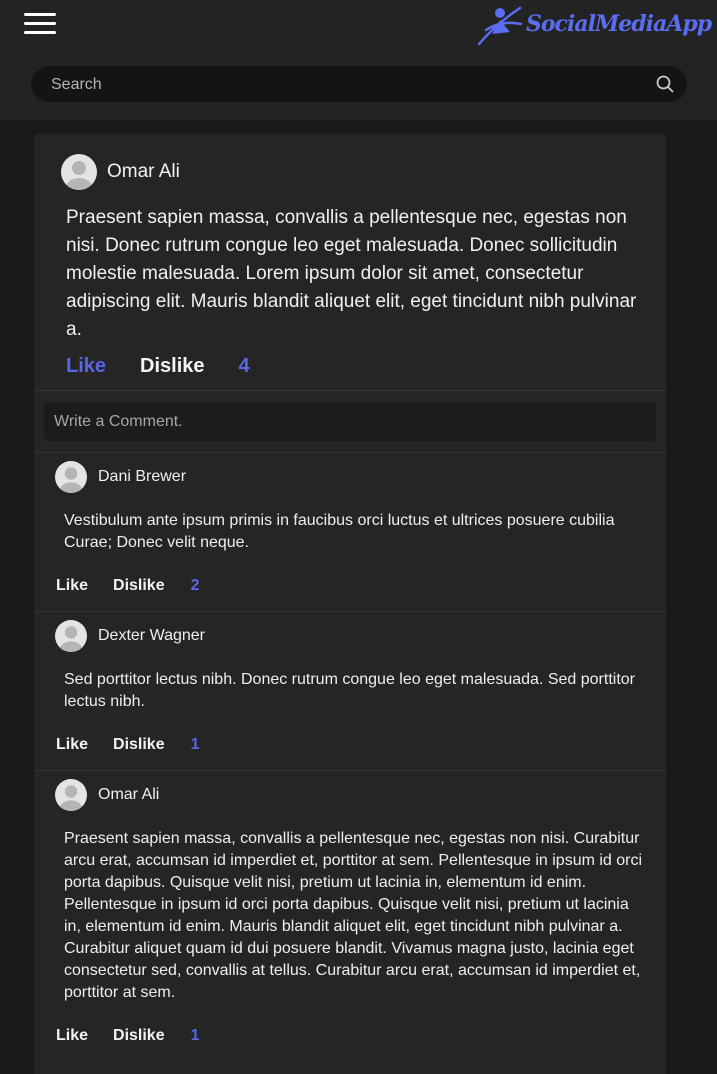 This screenshot has height=1074, width=717. What do you see at coordinates (142, 477) in the screenshot?
I see `comment-author-name: Dani Brewer` at bounding box center [142, 477].